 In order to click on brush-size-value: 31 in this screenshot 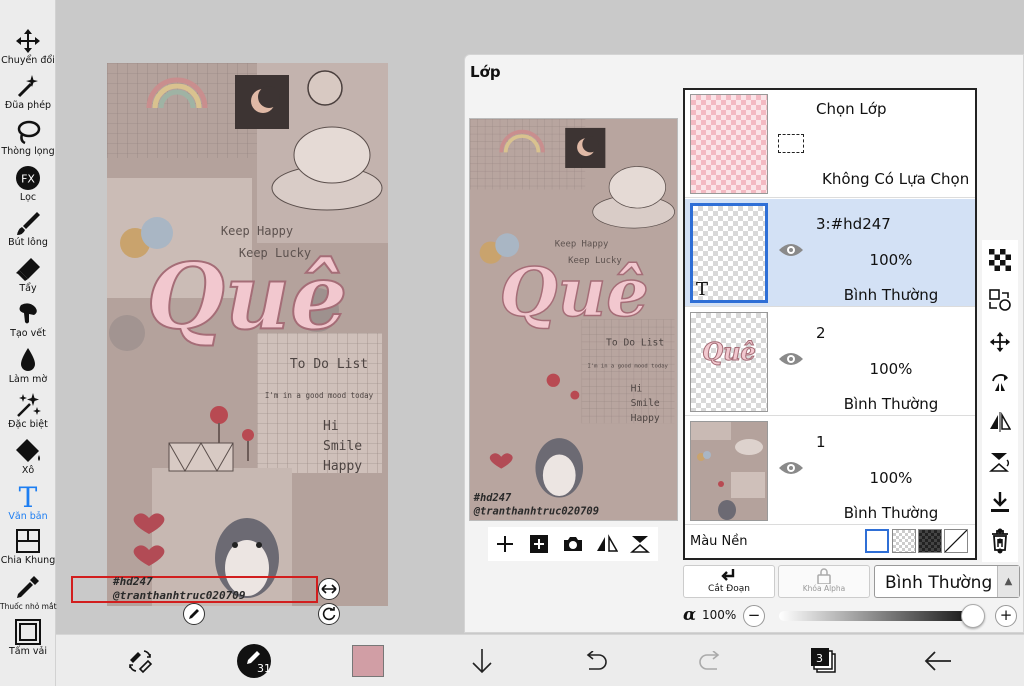, I will do `click(264, 668)`.